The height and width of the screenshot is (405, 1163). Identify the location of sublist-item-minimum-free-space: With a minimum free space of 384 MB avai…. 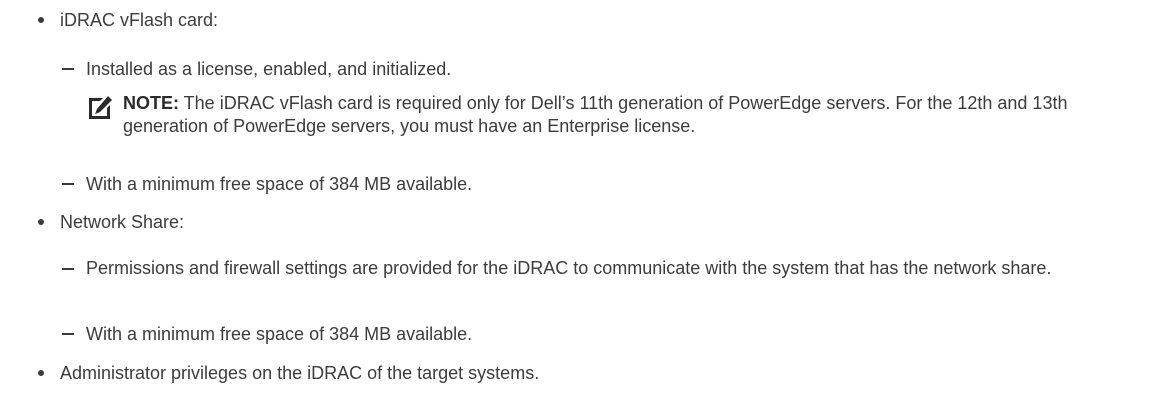
(279, 184).